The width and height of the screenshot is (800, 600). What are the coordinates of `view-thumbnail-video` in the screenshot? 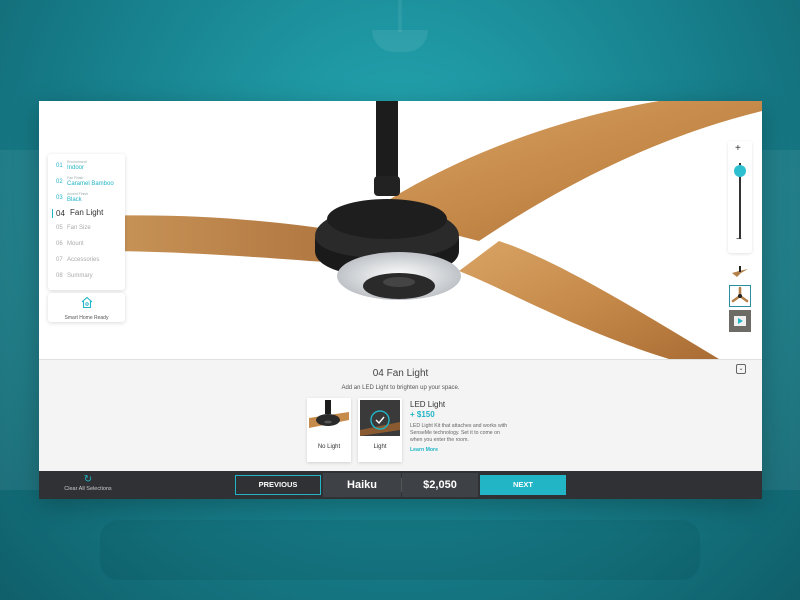 It's located at (740, 321).